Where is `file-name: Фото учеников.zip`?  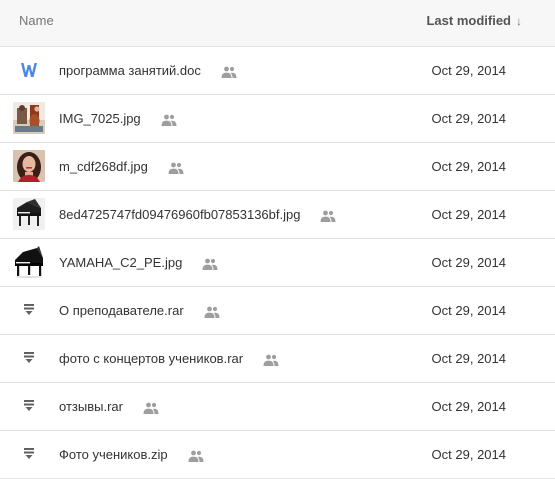
file-name: Фото учеников.zip is located at coordinates (131, 454).